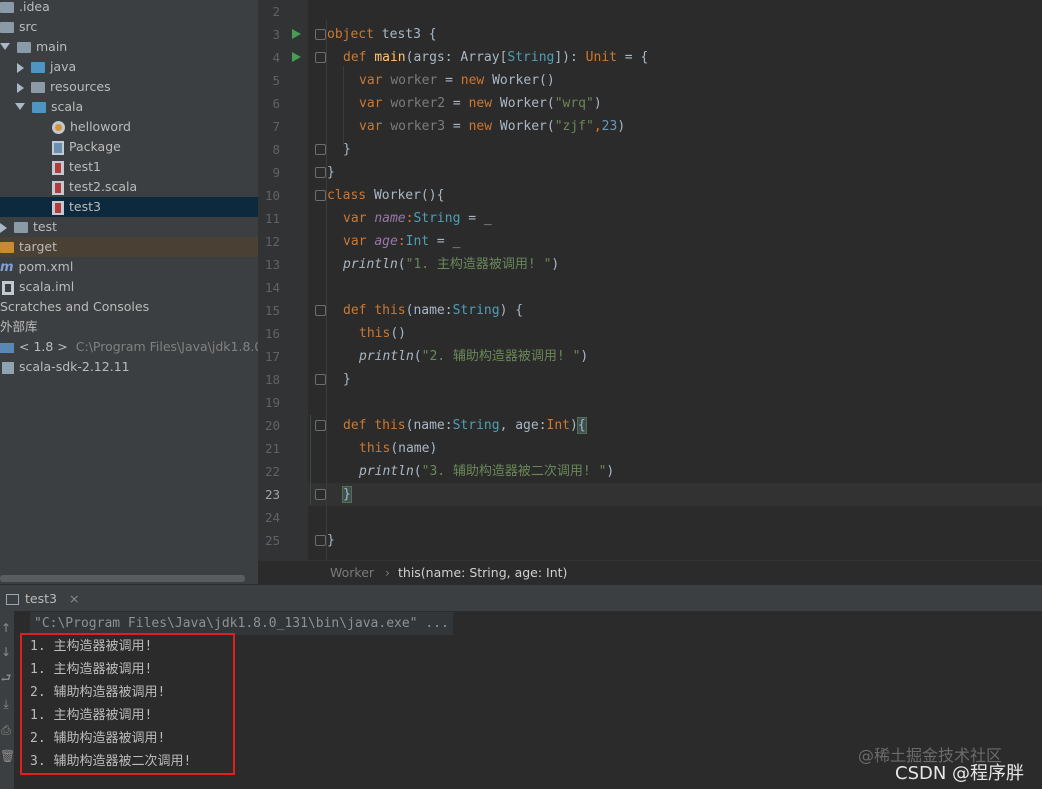  I want to click on breadcrumb-item: Worker, so click(352, 573).